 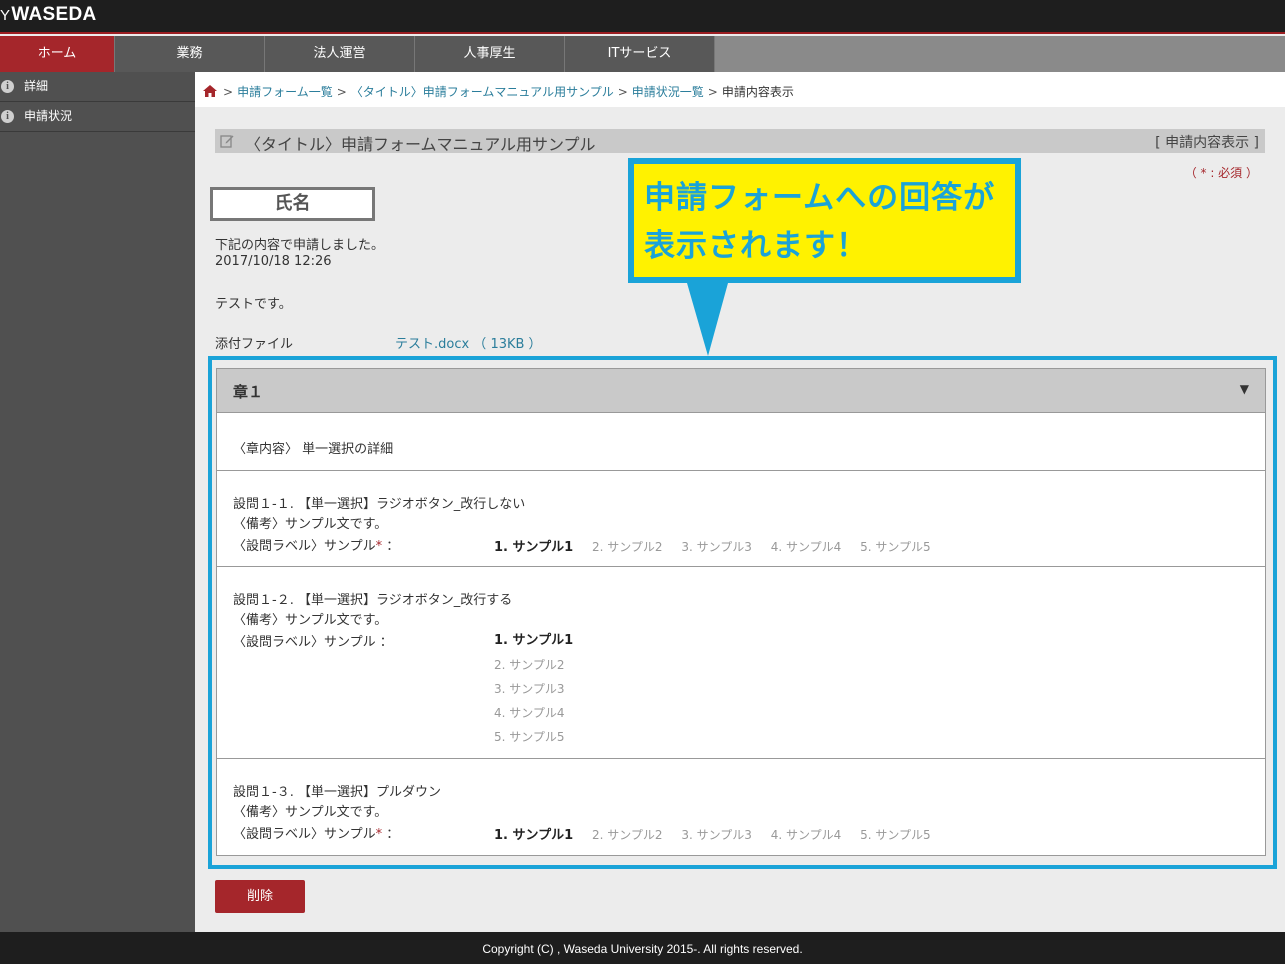 I want to click on sidebar-item-details: i 詳細, so click(x=97, y=87).